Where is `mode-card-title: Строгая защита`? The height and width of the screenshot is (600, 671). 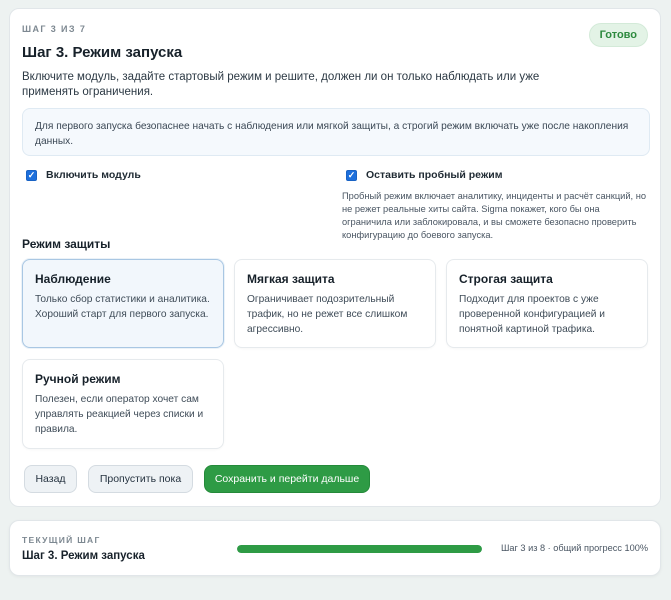
mode-card-title: Строгая защита is located at coordinates (506, 279).